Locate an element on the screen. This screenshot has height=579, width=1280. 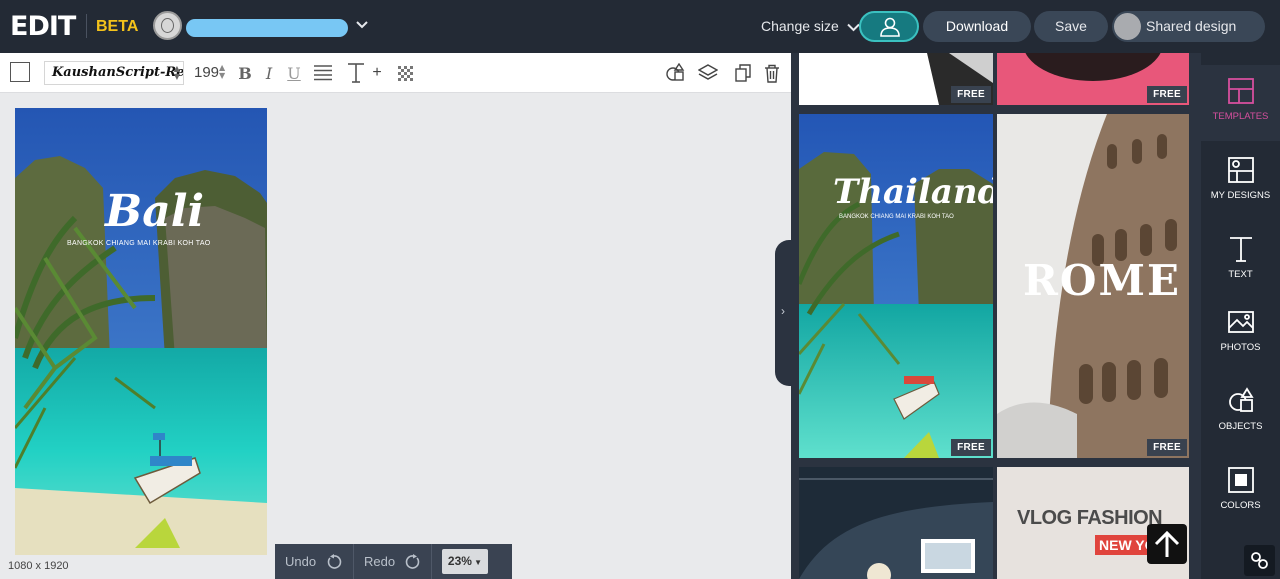
panel-collapse-handle: › is located at coordinates (784, 313).